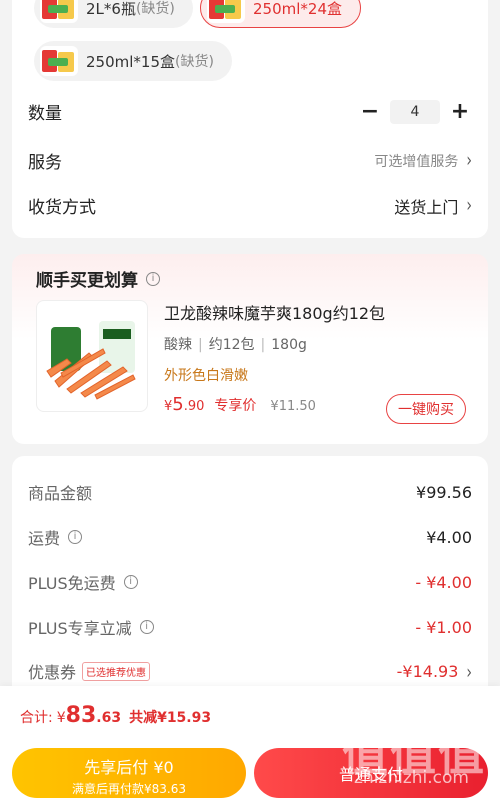 This screenshot has width=500, height=799. I want to click on plus-discount-label: PLUS专享立减, so click(80, 628).